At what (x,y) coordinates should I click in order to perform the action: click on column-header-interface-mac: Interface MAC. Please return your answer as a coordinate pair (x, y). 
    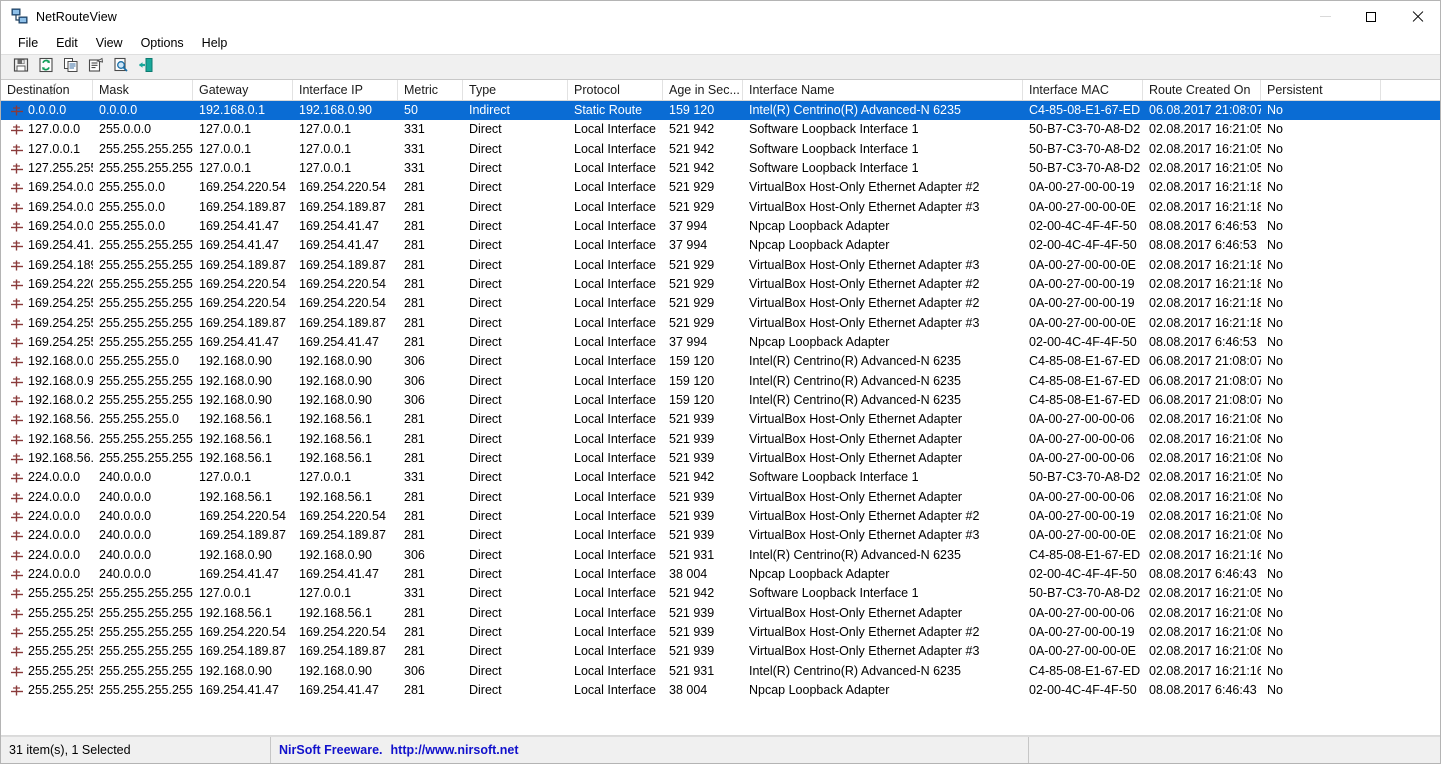
    Looking at the image, I should click on (1083, 90).